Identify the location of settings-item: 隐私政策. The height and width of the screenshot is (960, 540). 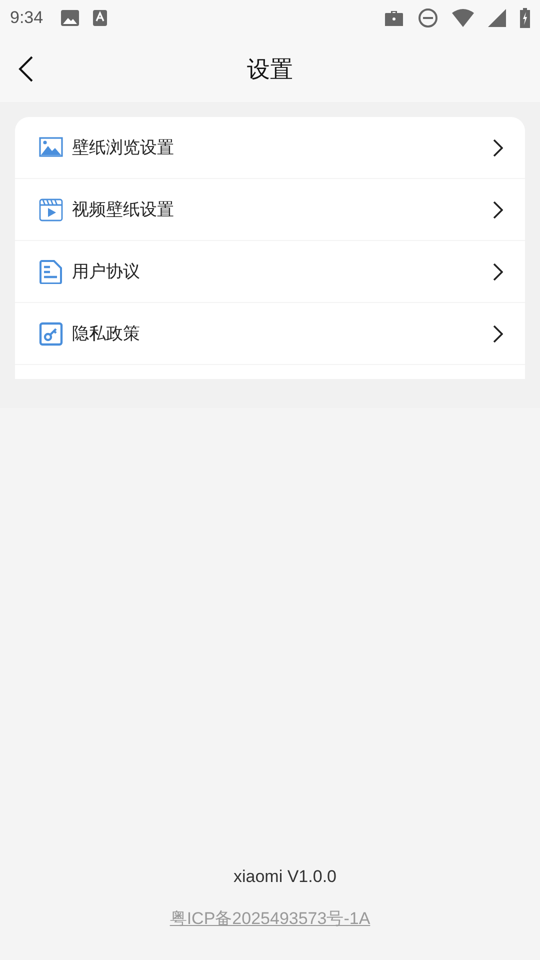
(270, 334).